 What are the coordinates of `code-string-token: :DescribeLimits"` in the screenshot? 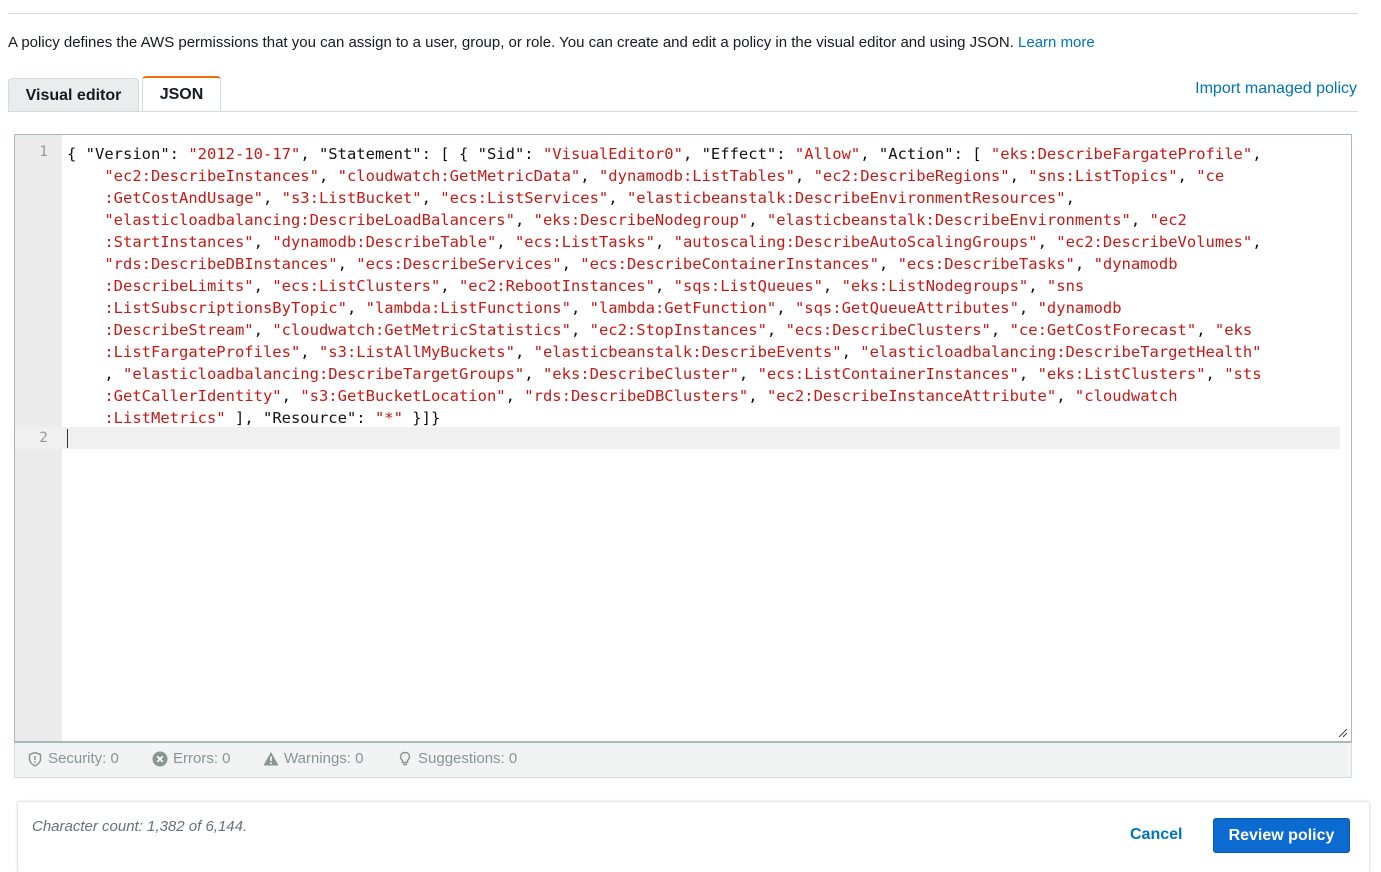 It's located at (179, 286).